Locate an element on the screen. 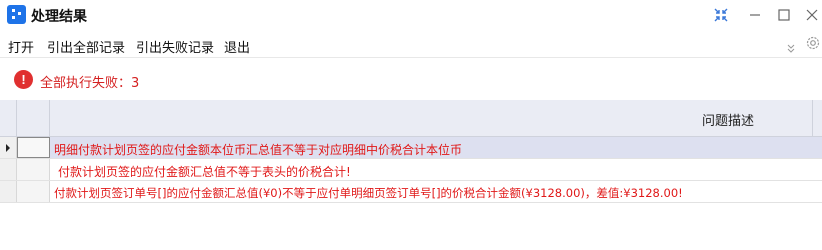  overflow-chevron-icon is located at coordinates (791, 49).